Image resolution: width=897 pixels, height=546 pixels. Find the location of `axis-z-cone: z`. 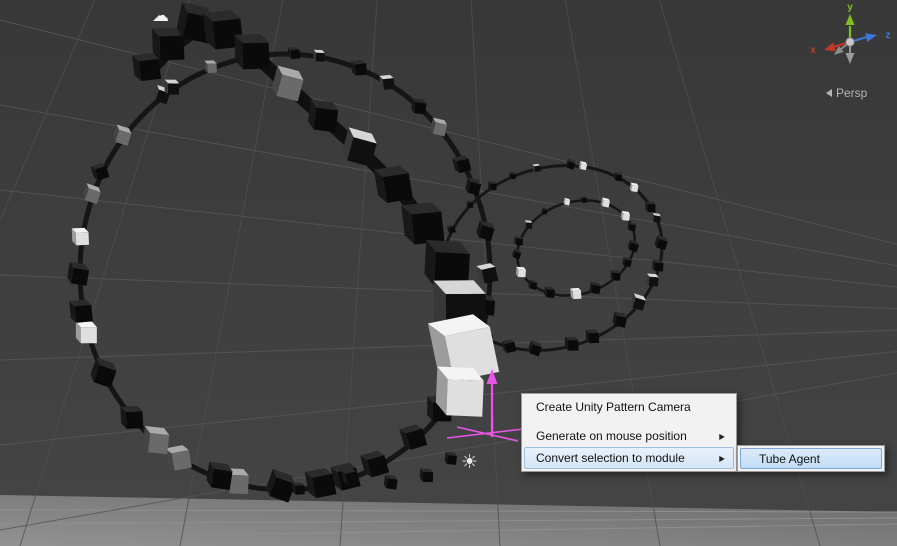

axis-z-cone: z is located at coordinates (870, 37).